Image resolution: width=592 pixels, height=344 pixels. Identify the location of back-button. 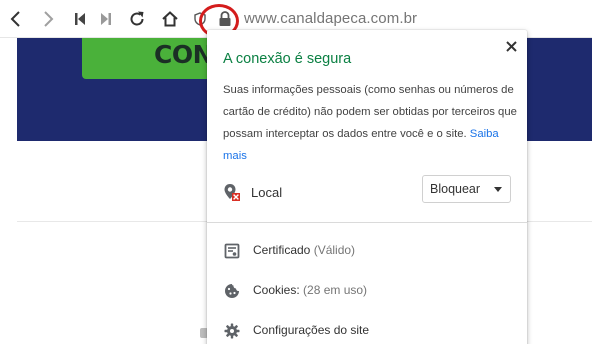
(16, 19).